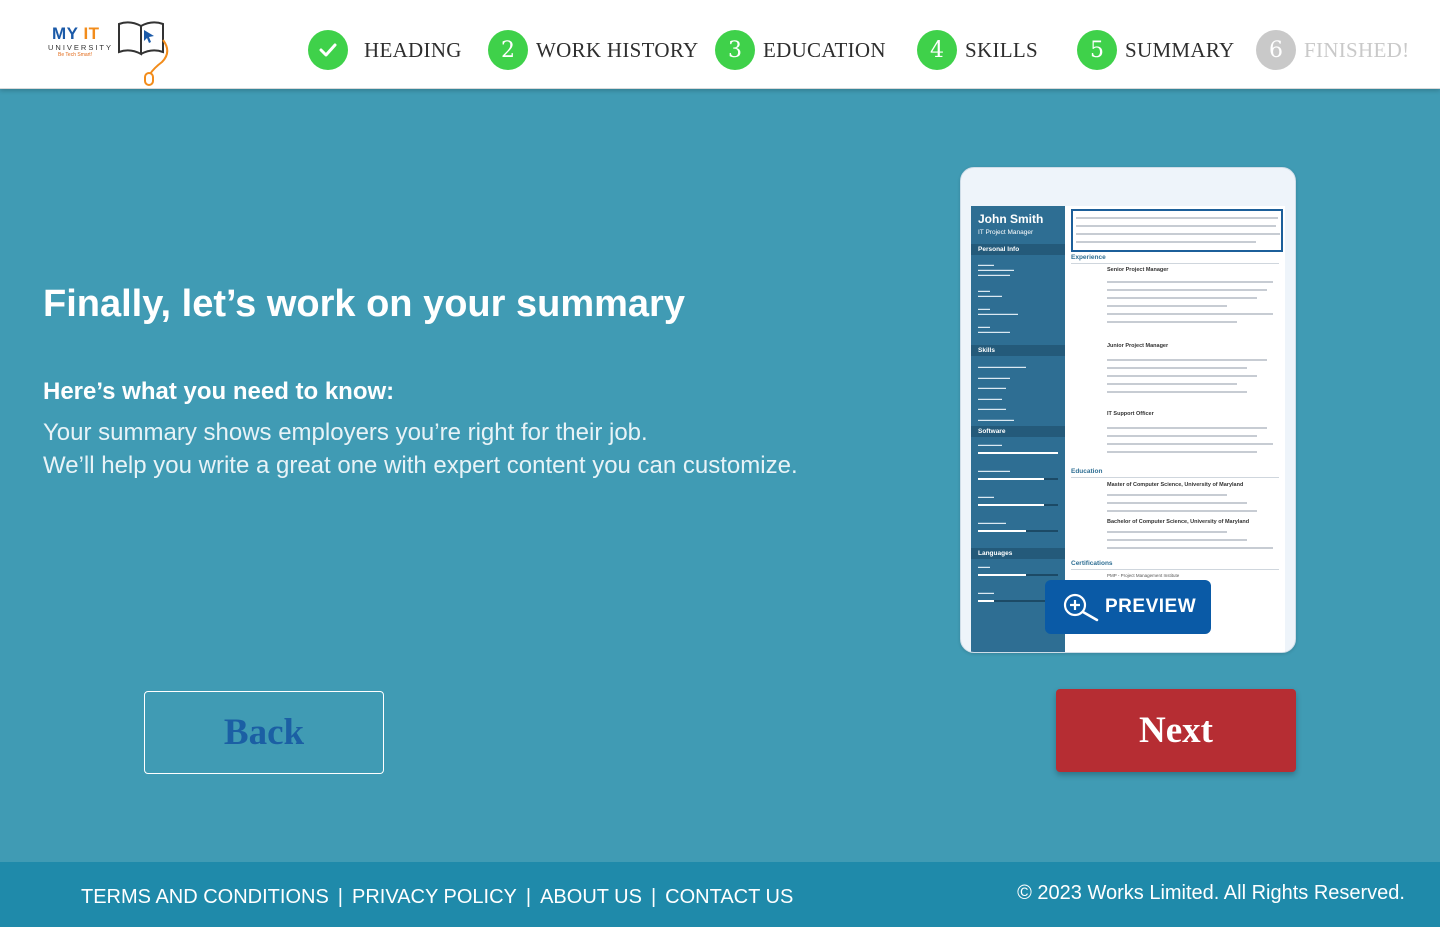 The width and height of the screenshot is (1440, 927). What do you see at coordinates (205, 897) in the screenshot?
I see `terms-link: TERMS AND CONDITIONS` at bounding box center [205, 897].